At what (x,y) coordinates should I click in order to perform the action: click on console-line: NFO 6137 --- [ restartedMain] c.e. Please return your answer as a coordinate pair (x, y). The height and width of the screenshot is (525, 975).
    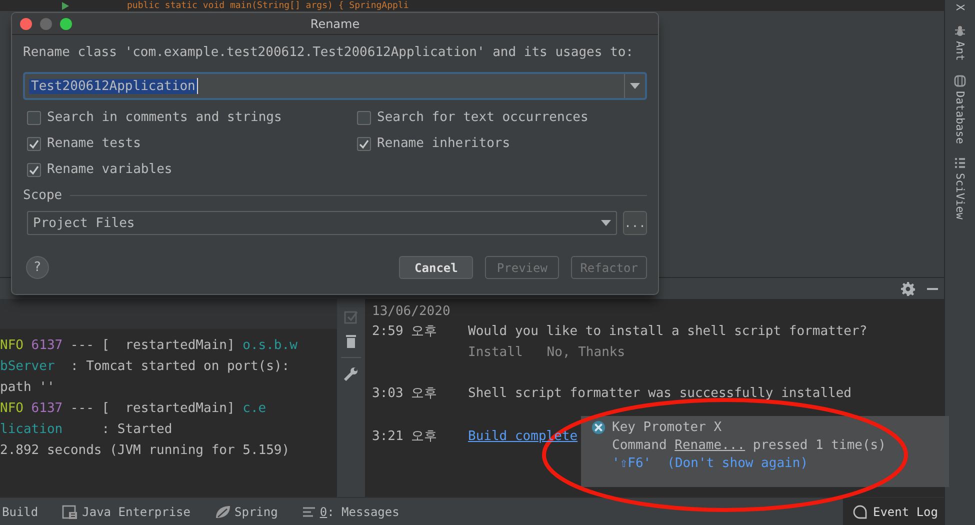
    Looking at the image, I should click on (134, 409).